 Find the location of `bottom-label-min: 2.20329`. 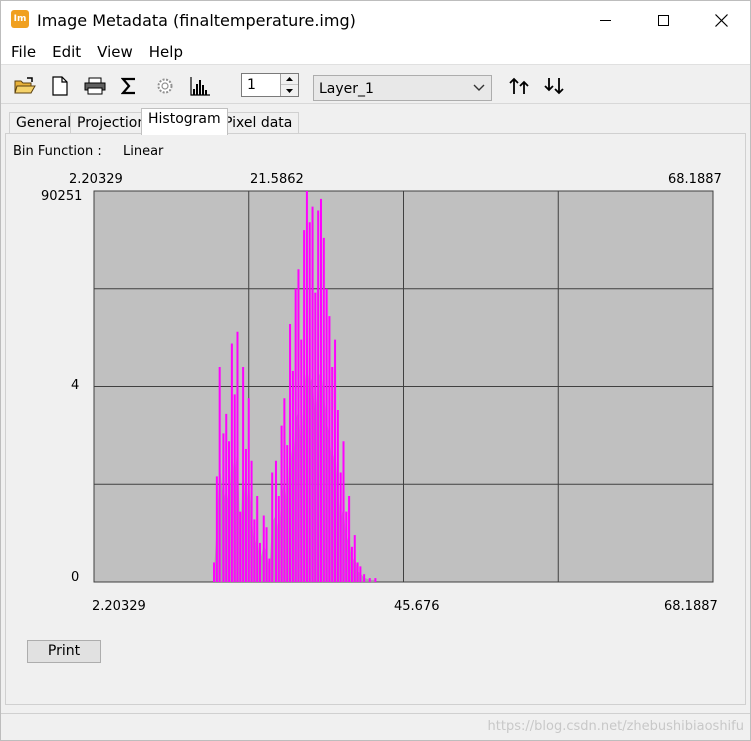

bottom-label-min: 2.20329 is located at coordinates (119, 606).